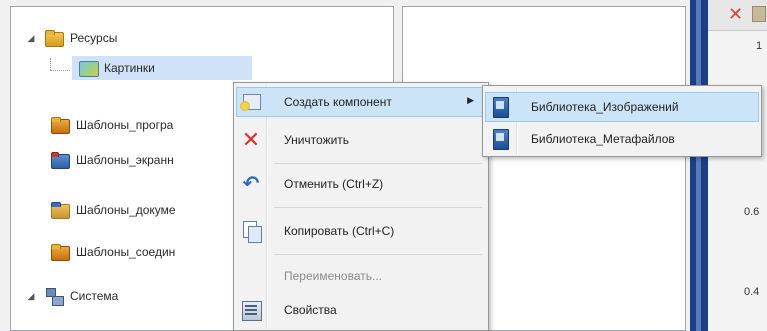 This screenshot has width=767, height=331. What do you see at coordinates (251, 184) in the screenshot?
I see `undo-icon: ↶` at bounding box center [251, 184].